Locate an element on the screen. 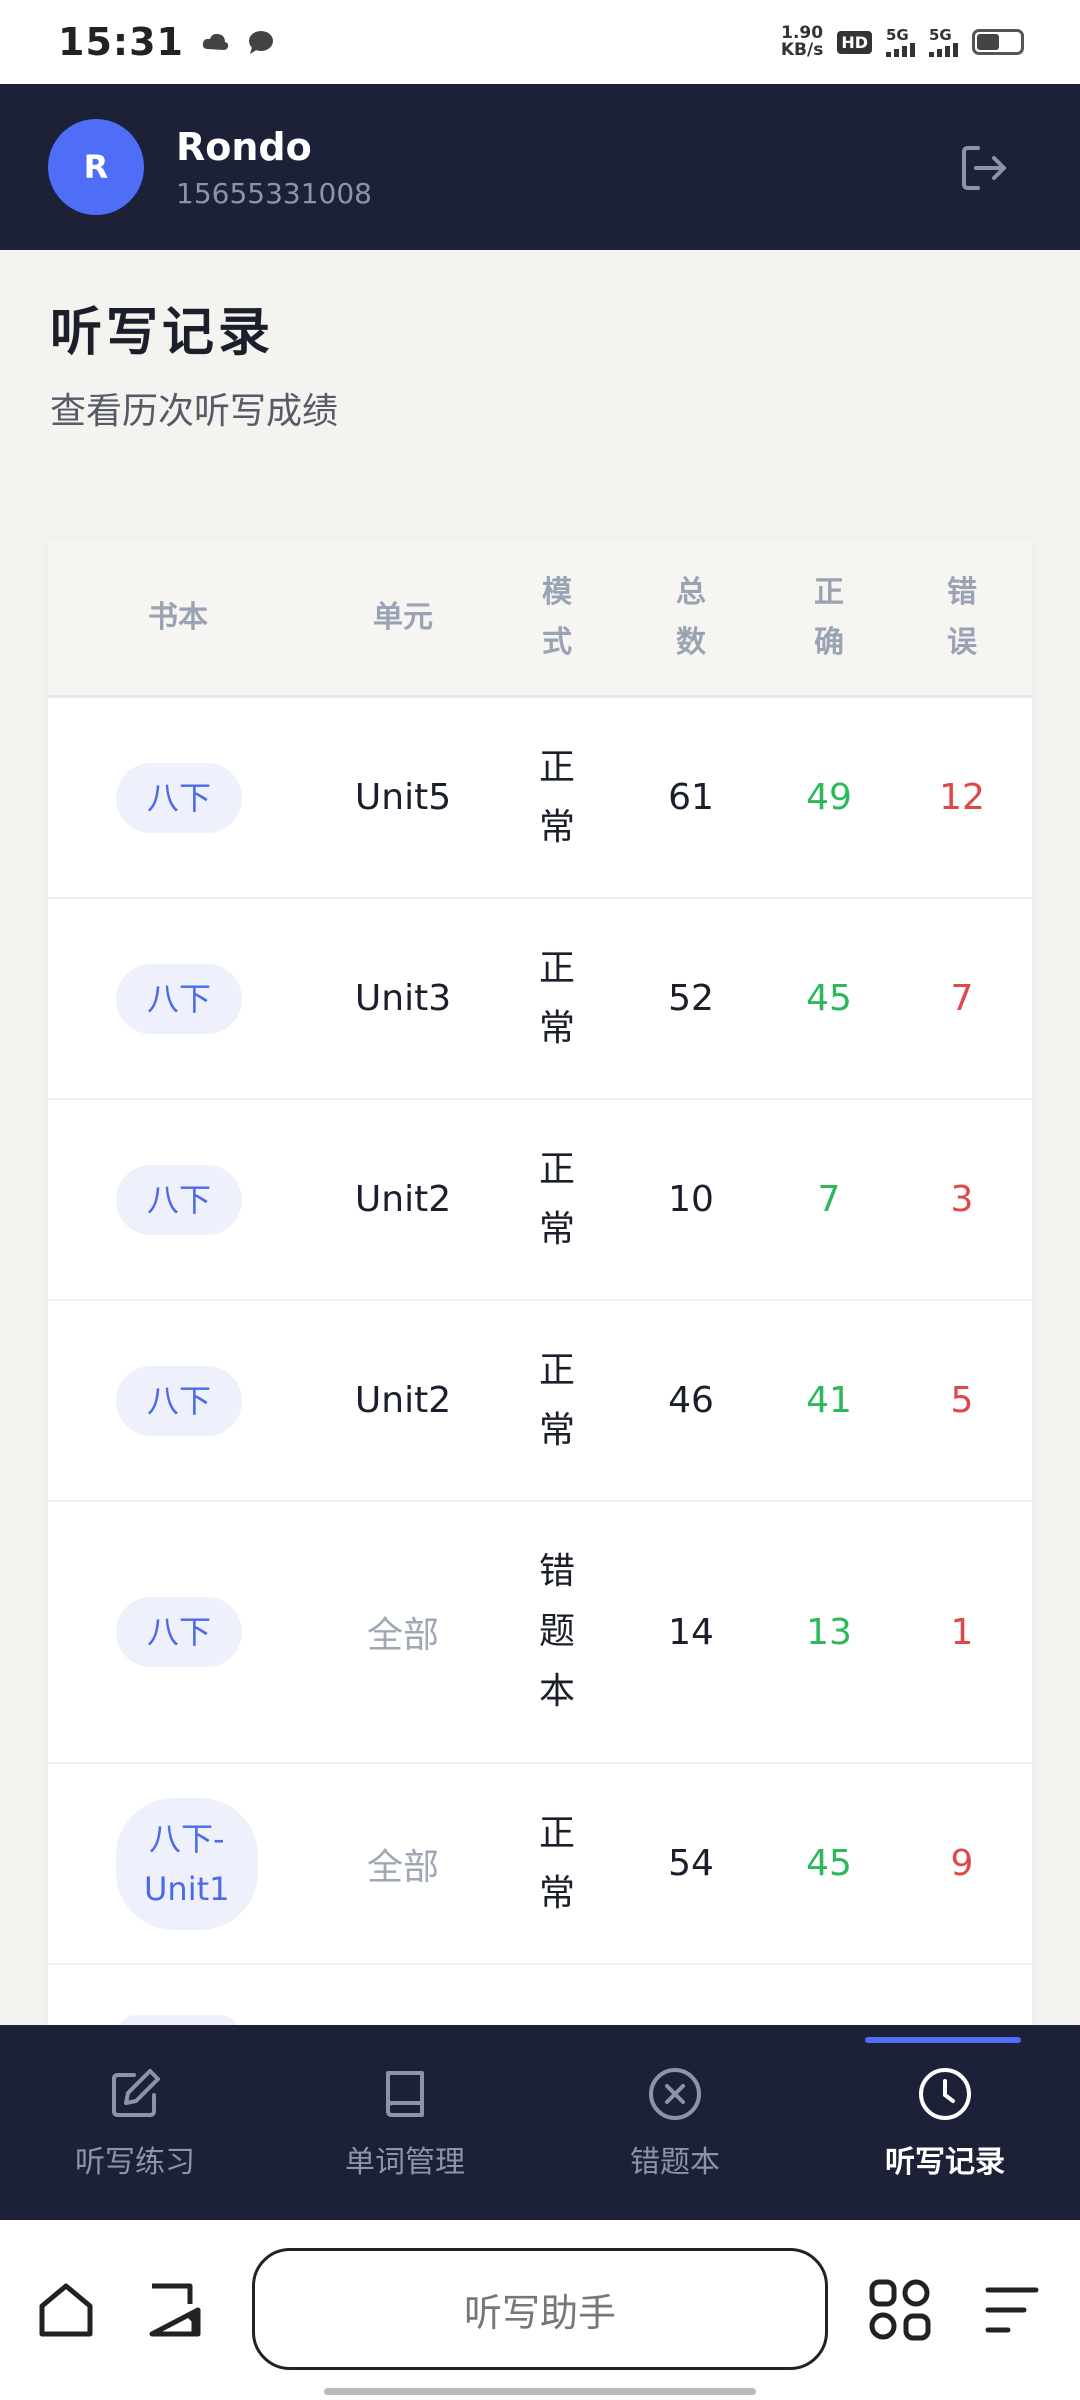  close-circle-icon is located at coordinates (675, 2093).